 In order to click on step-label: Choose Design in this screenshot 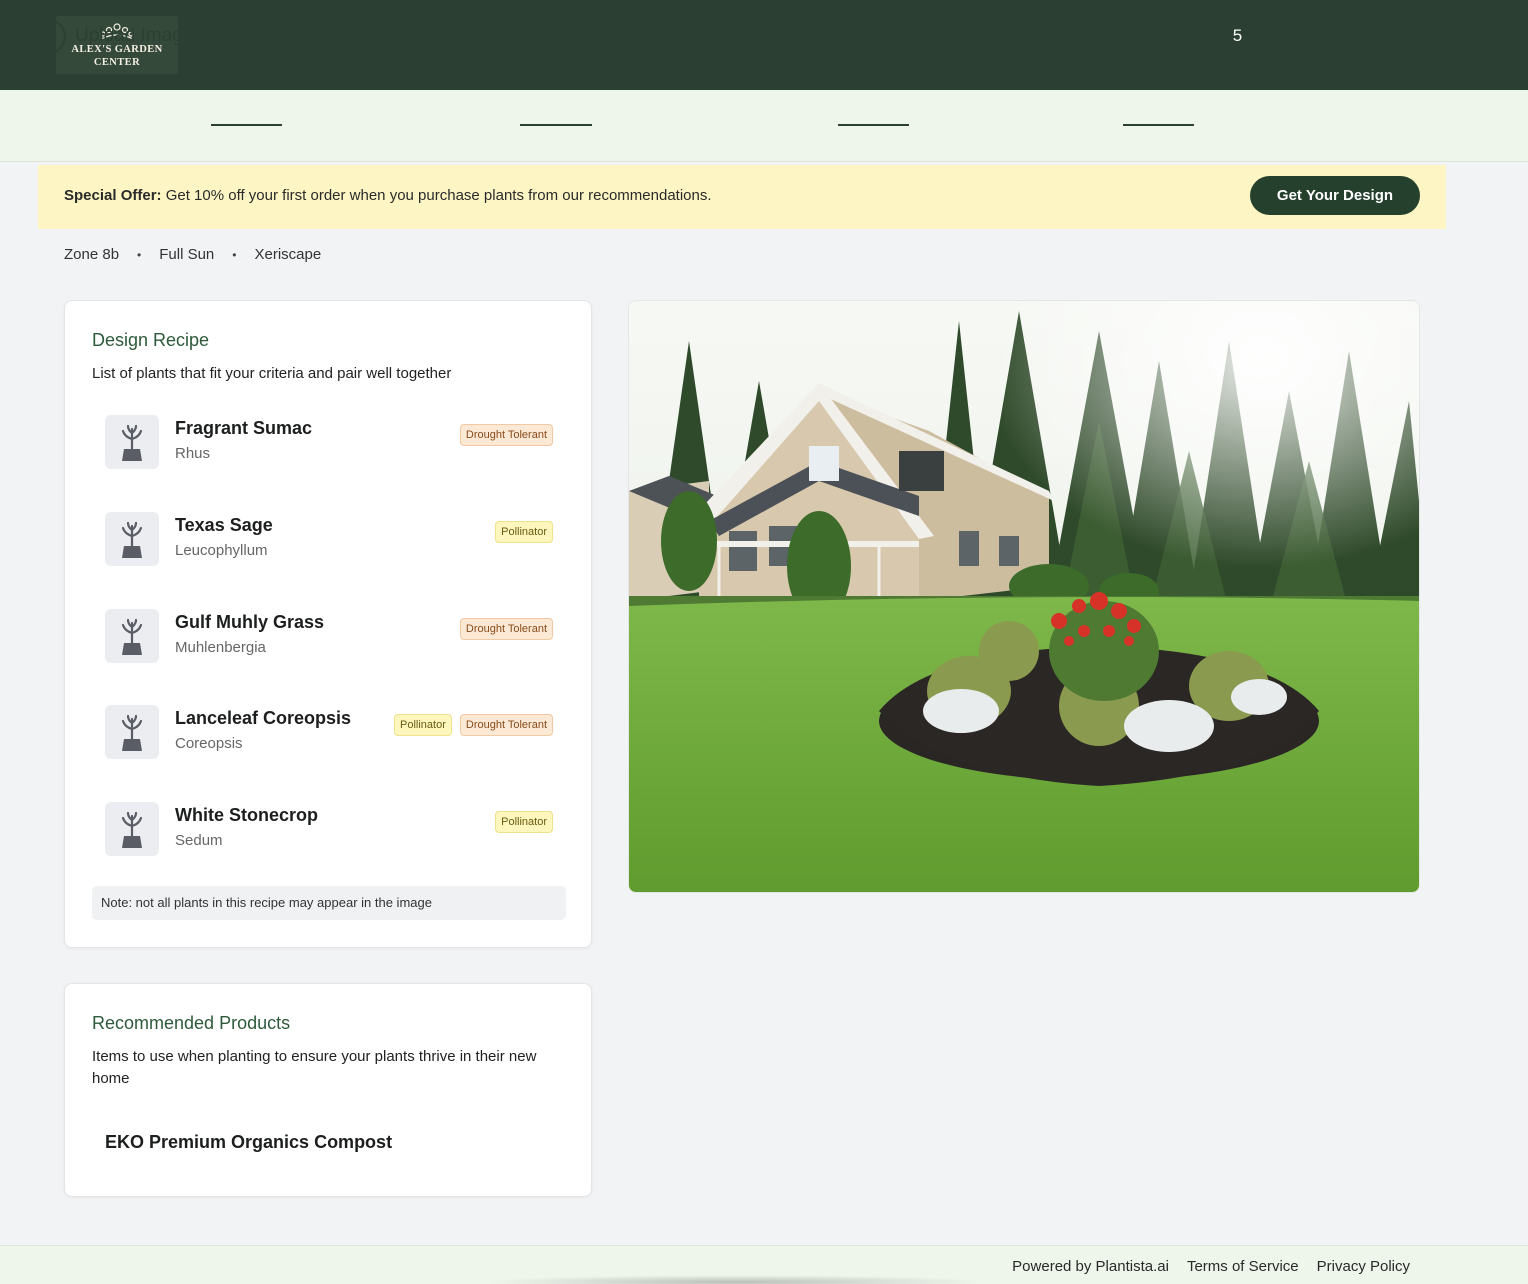, I will do `click(1044, 35)`.